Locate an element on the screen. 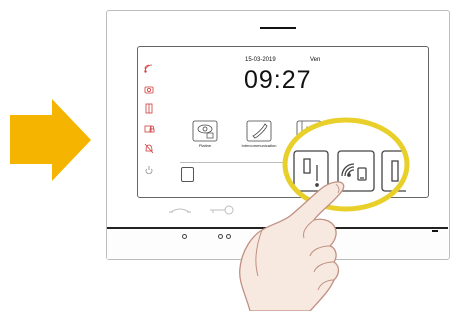  pointing-hand-icon is located at coordinates (292, 246).